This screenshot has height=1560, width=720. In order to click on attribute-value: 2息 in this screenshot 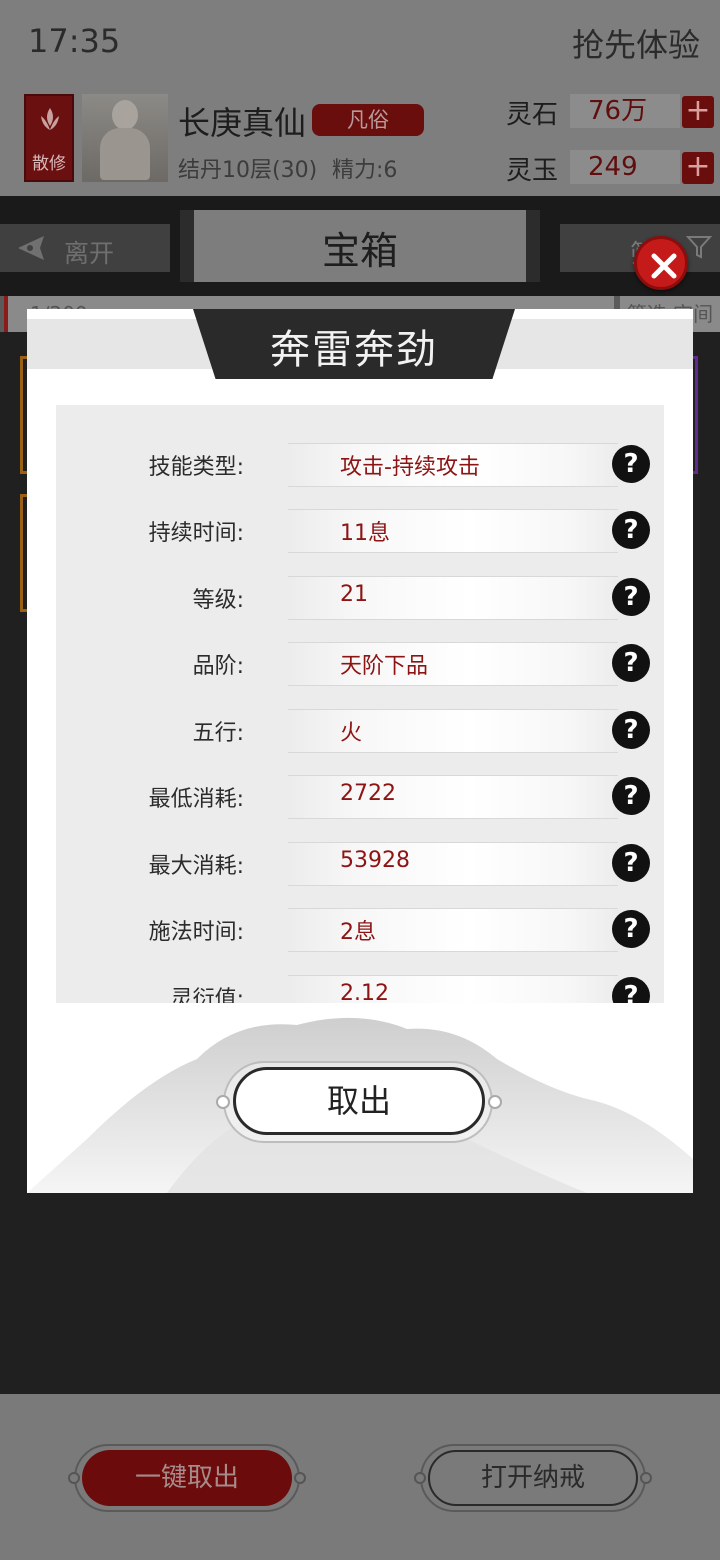, I will do `click(358, 932)`.